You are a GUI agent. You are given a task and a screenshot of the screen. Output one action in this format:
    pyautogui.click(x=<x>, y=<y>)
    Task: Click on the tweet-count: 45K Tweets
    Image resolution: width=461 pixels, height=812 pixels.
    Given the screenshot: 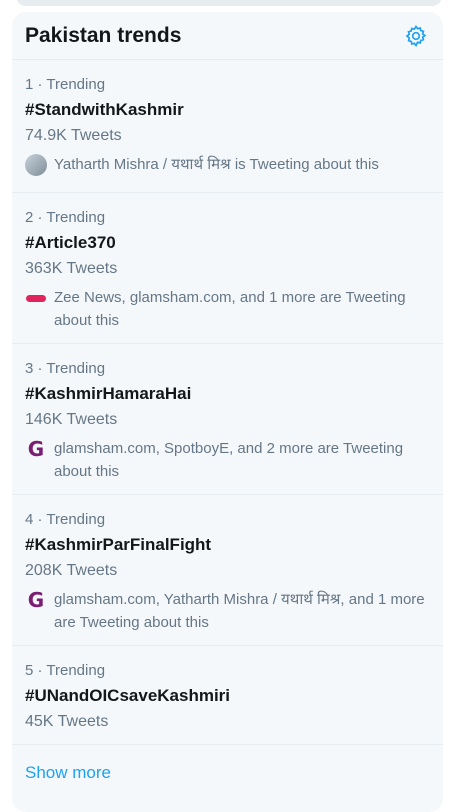 What is the action you would take?
    pyautogui.click(x=67, y=721)
    